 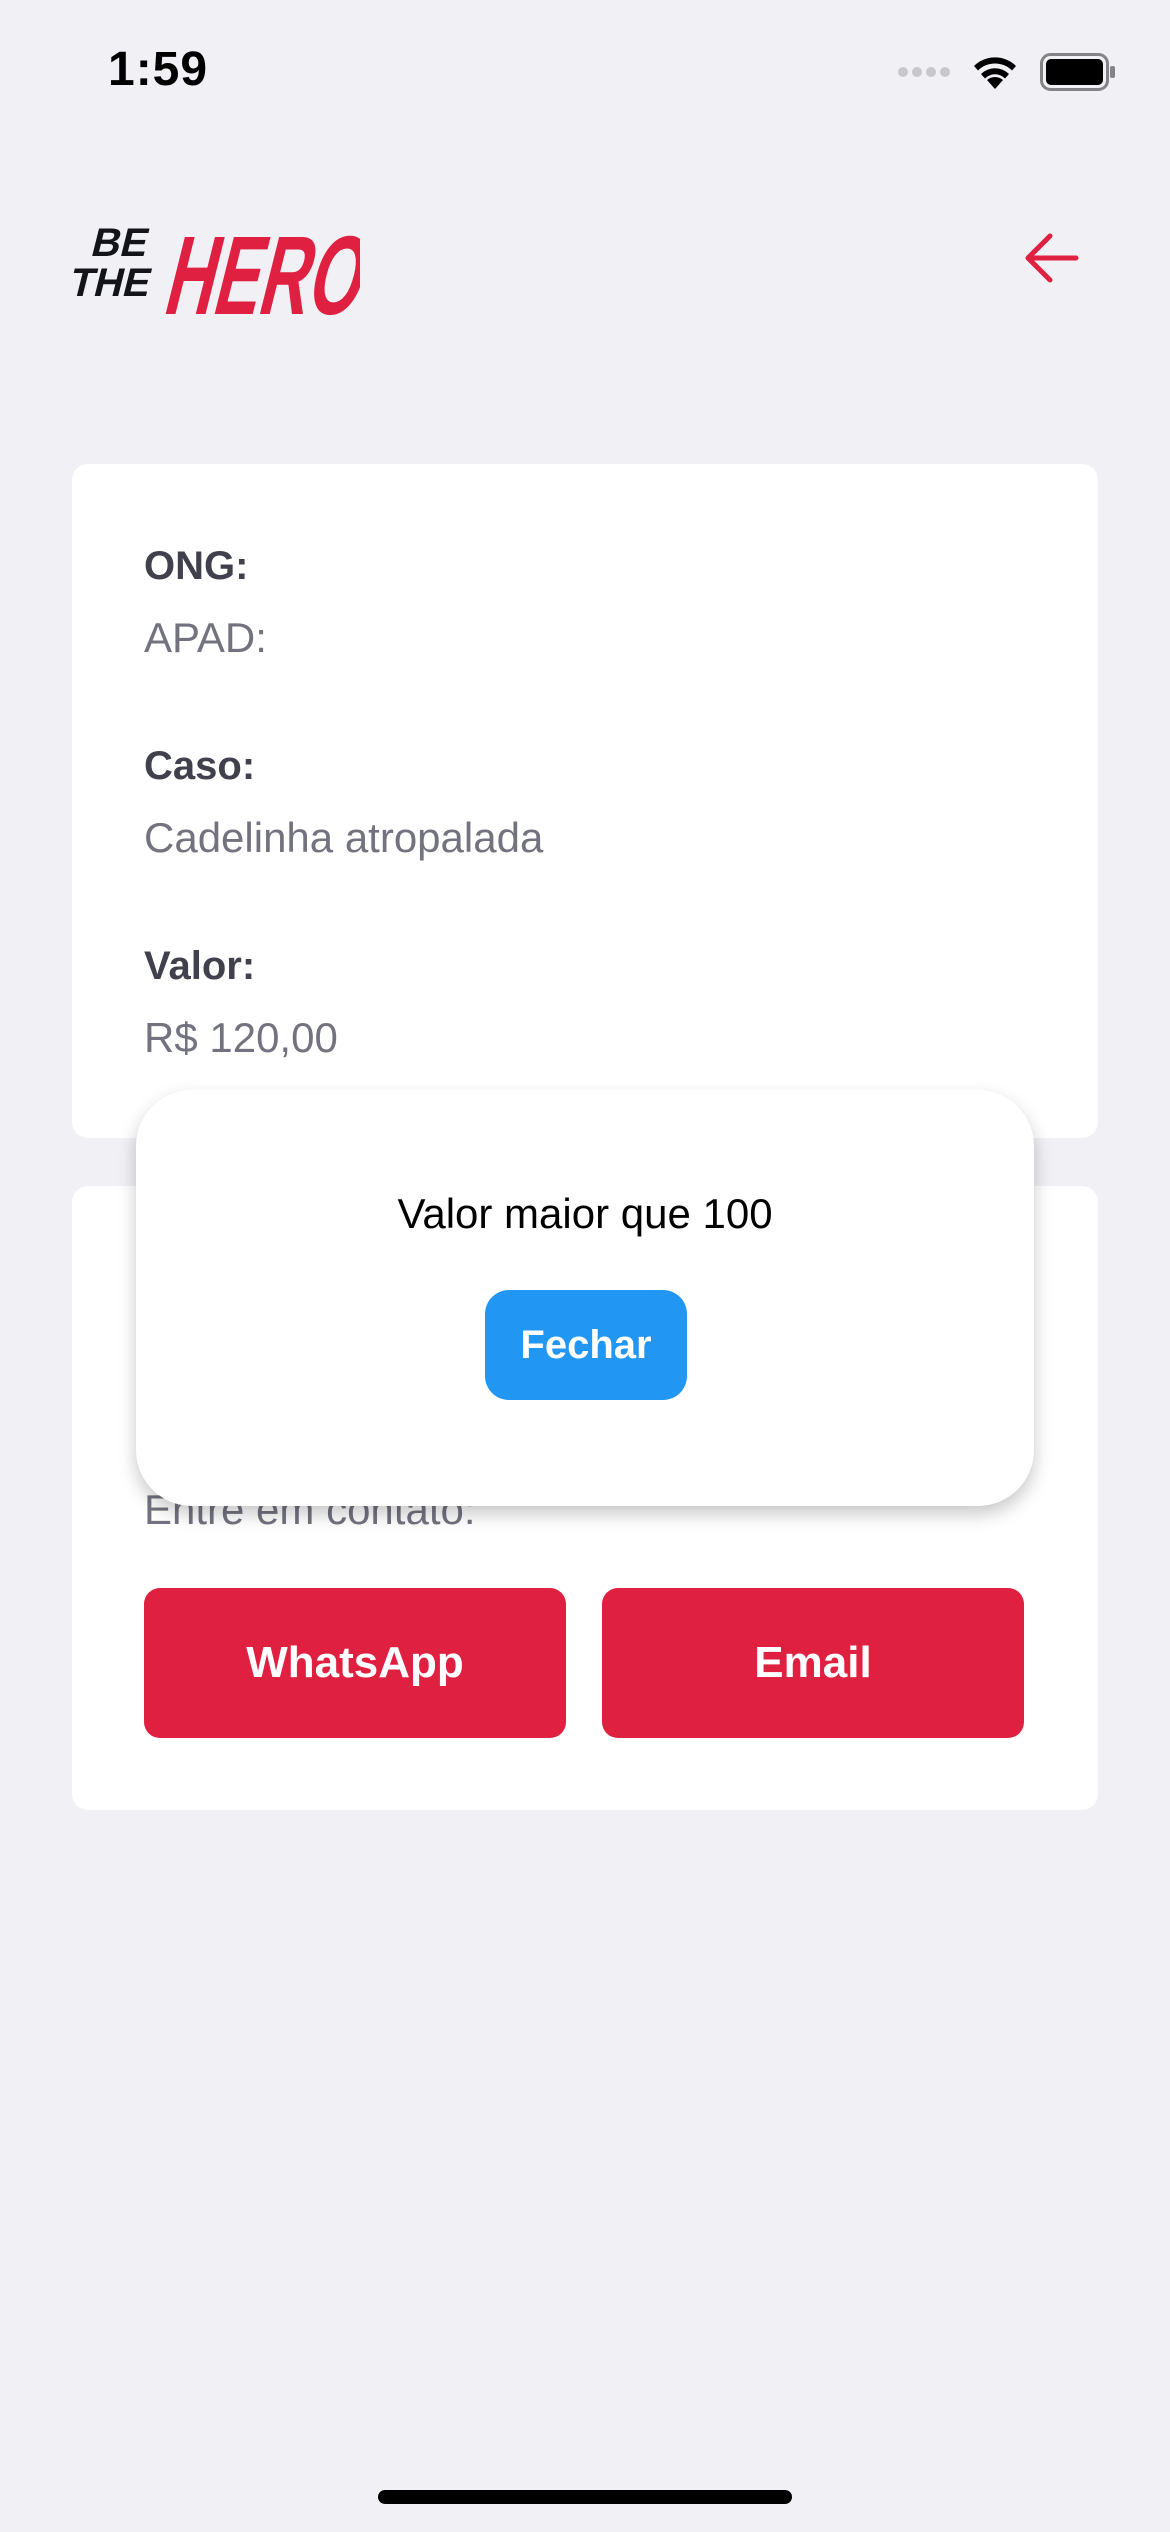 I want to click on ong-value: APAD:, so click(x=205, y=637).